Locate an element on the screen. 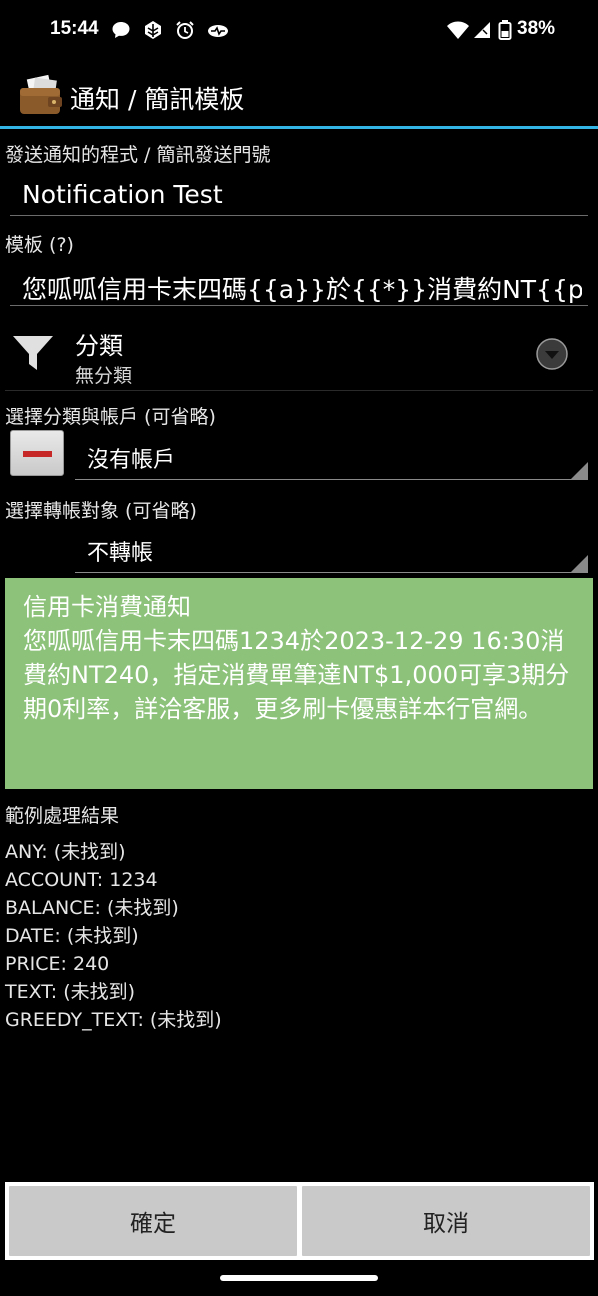 This screenshot has width=598, height=1296. gesture-nav-bar is located at coordinates (299, 1278).